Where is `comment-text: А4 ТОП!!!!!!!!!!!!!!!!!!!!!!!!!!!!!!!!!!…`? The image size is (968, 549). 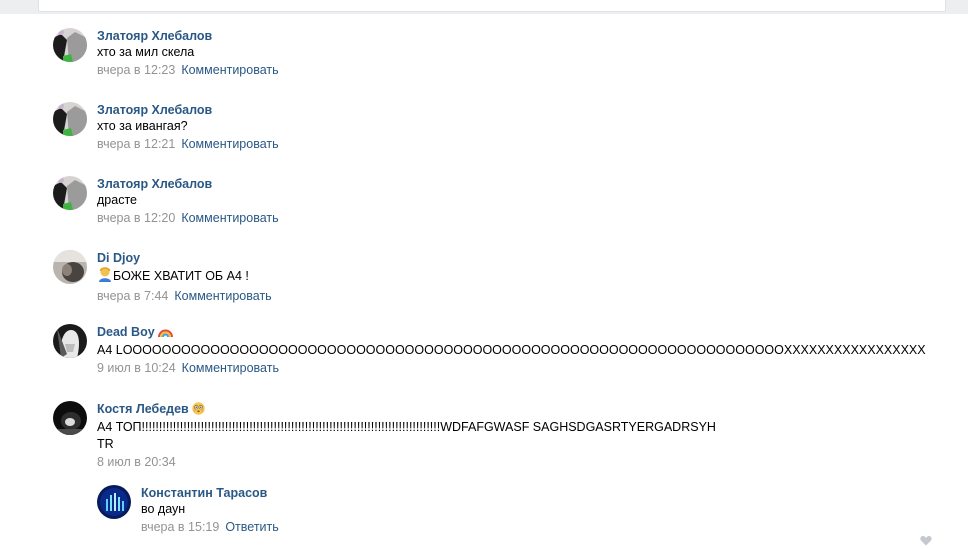 comment-text: А4 ТОП!!!!!!!!!!!!!!!!!!!!!!!!!!!!!!!!!!… is located at coordinates (406, 427).